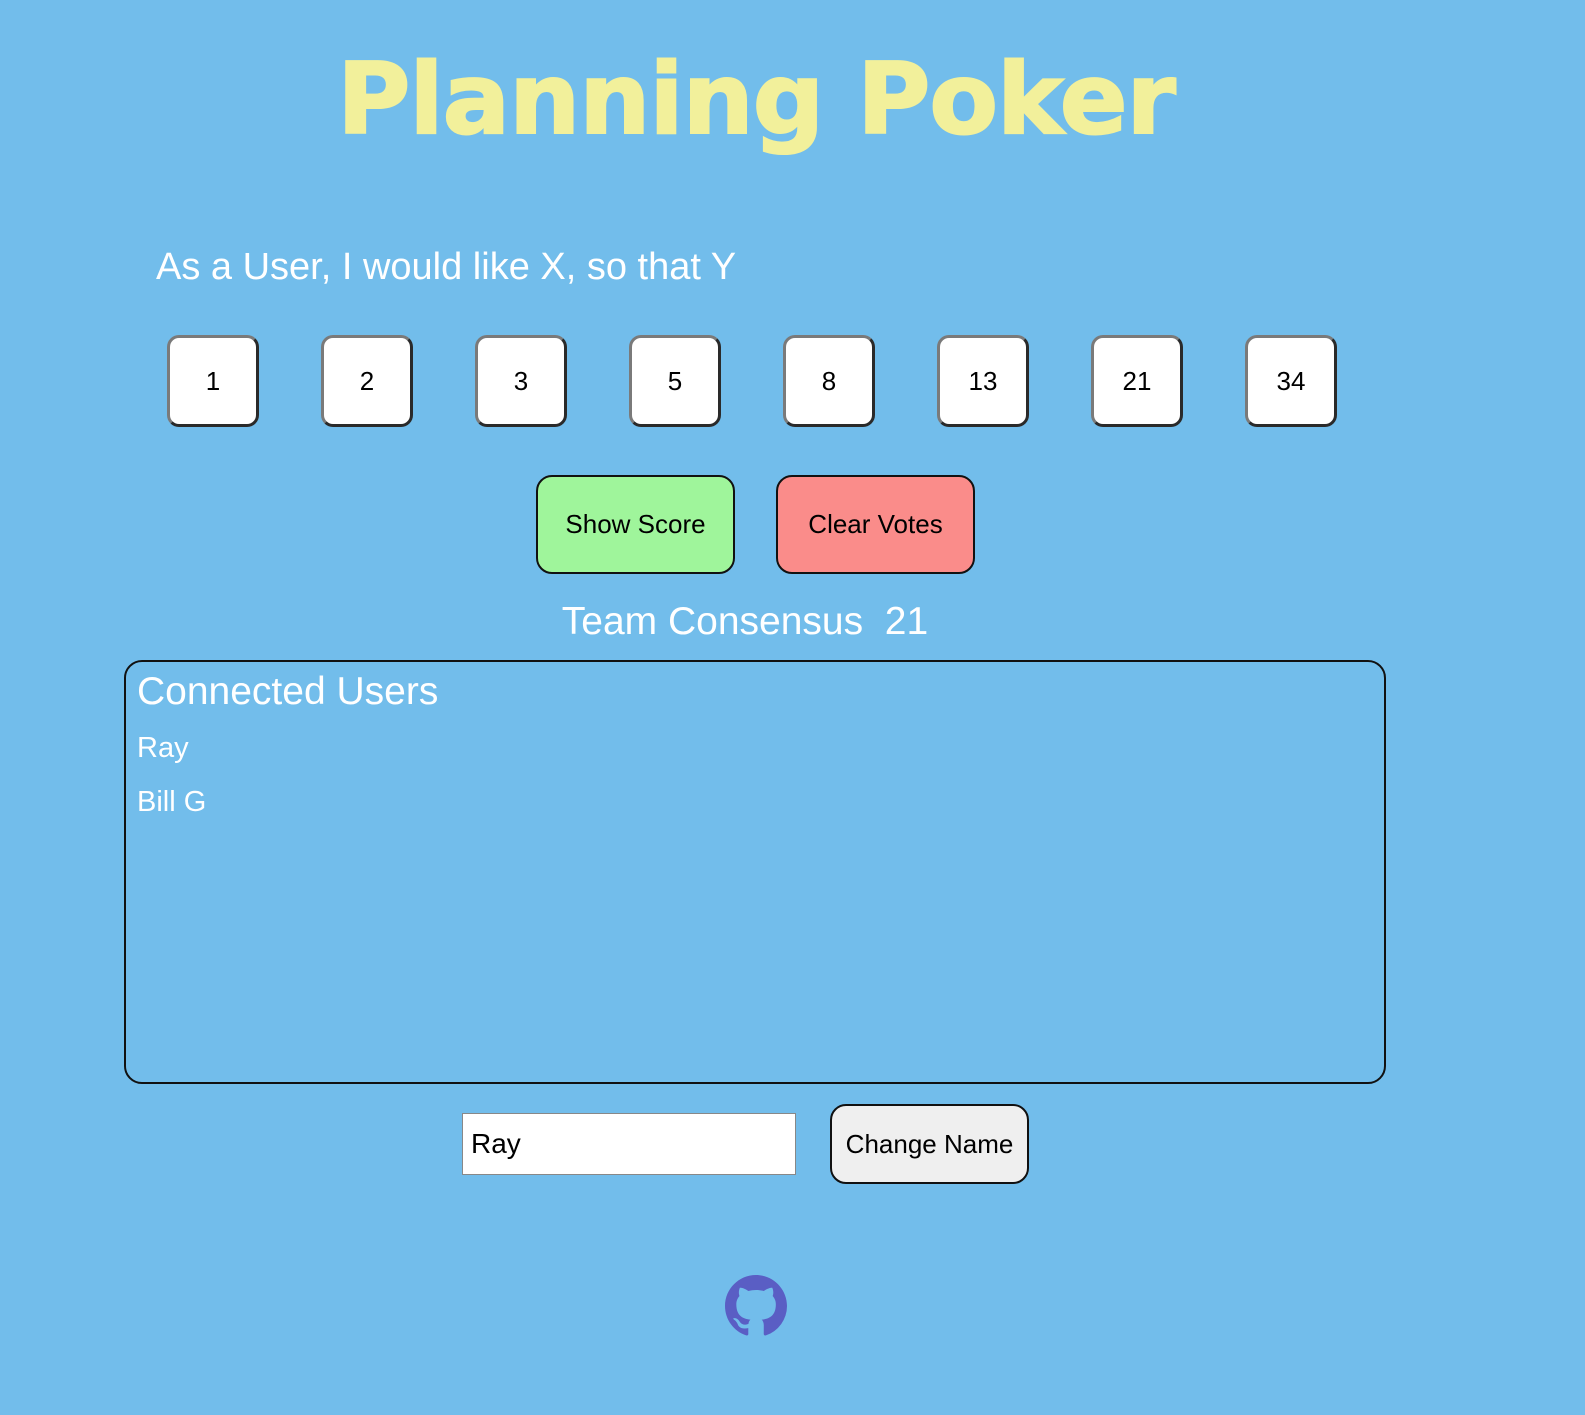 The image size is (1585, 1415). What do you see at coordinates (446, 267) in the screenshot?
I see `user-story: As a User, I would like X, so that Y` at bounding box center [446, 267].